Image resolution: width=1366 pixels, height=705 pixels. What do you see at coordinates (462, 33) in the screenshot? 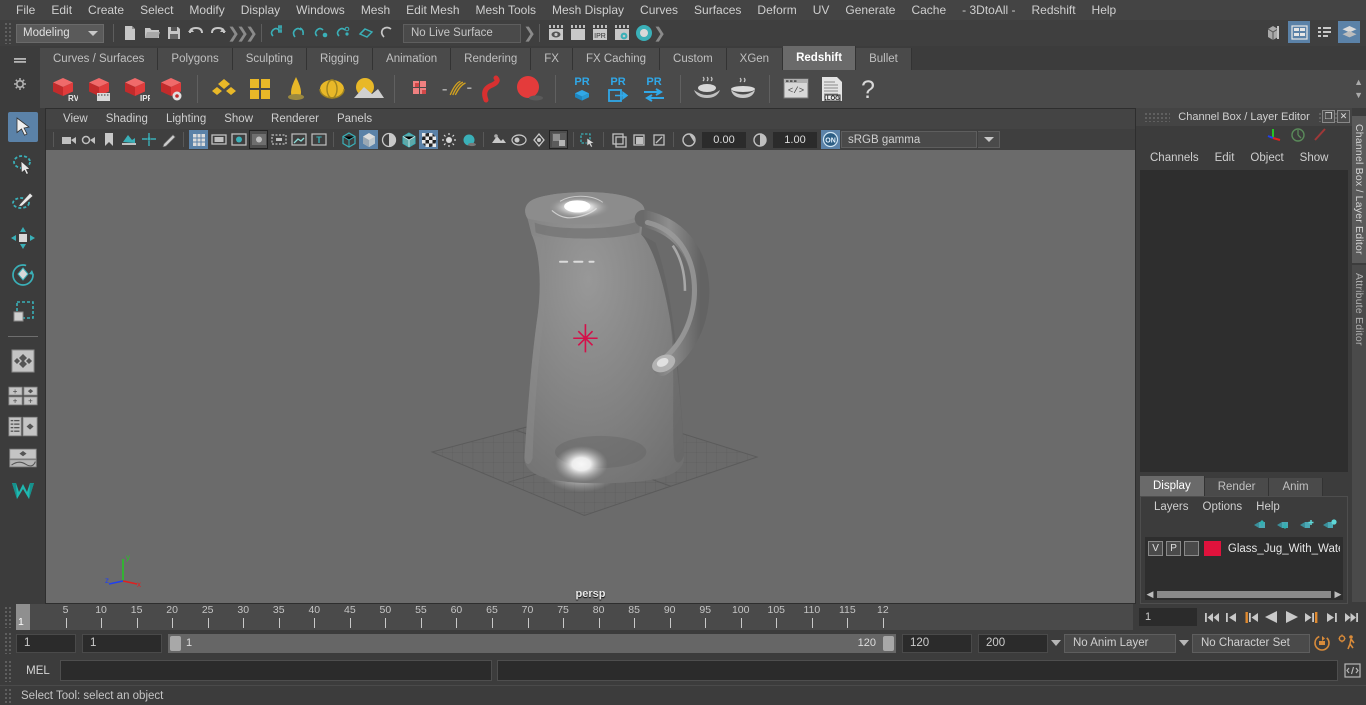
I see `live-surface-field: No Live Surface` at bounding box center [462, 33].